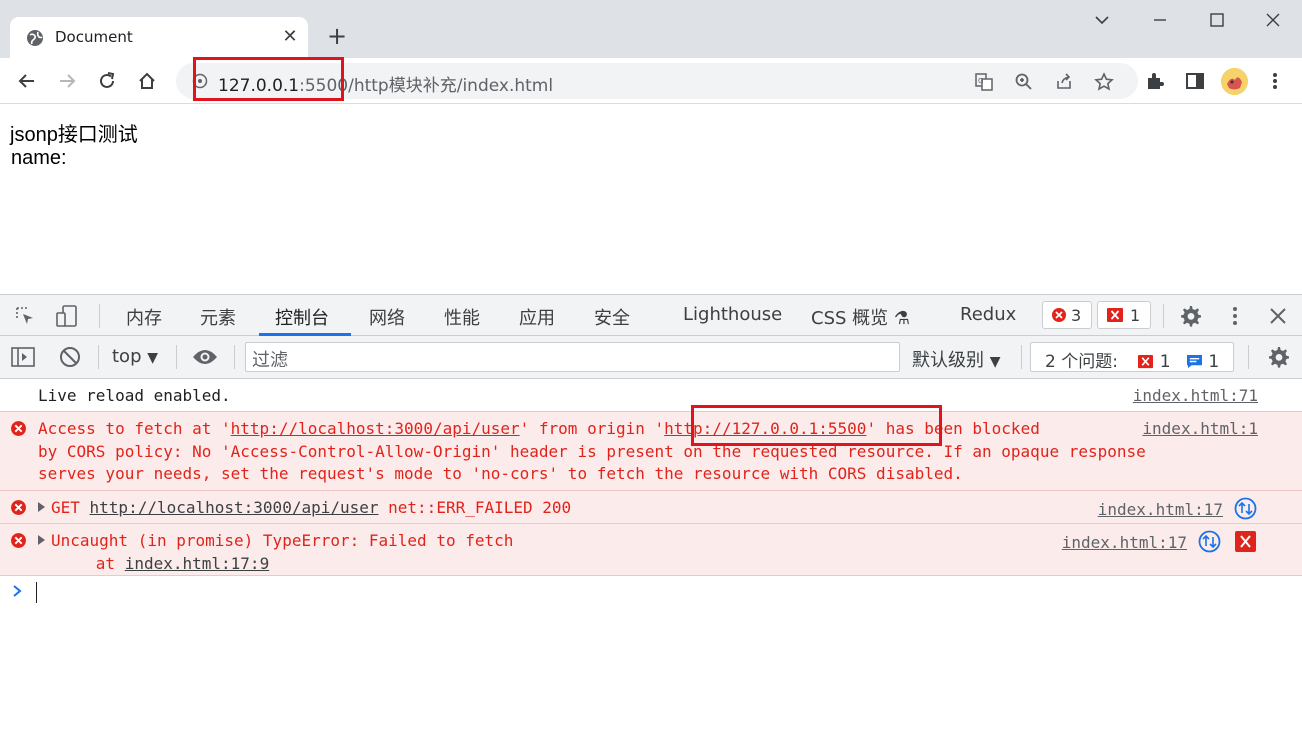  What do you see at coordinates (1155, 81) in the screenshot?
I see `extensions-puzzle-icon` at bounding box center [1155, 81].